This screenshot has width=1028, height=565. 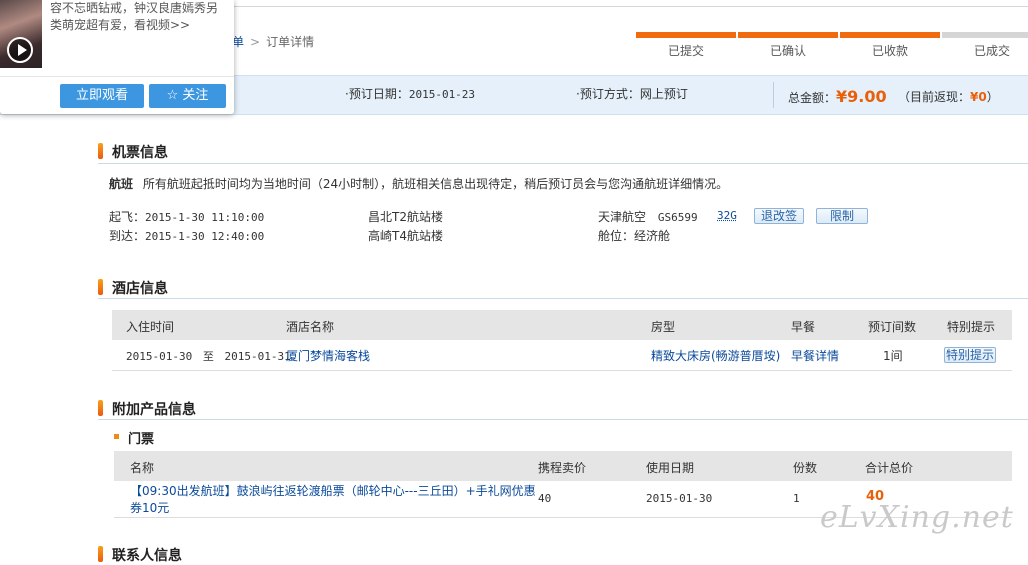 What do you see at coordinates (102, 96) in the screenshot?
I see `watch-now-button: 立即观看` at bounding box center [102, 96].